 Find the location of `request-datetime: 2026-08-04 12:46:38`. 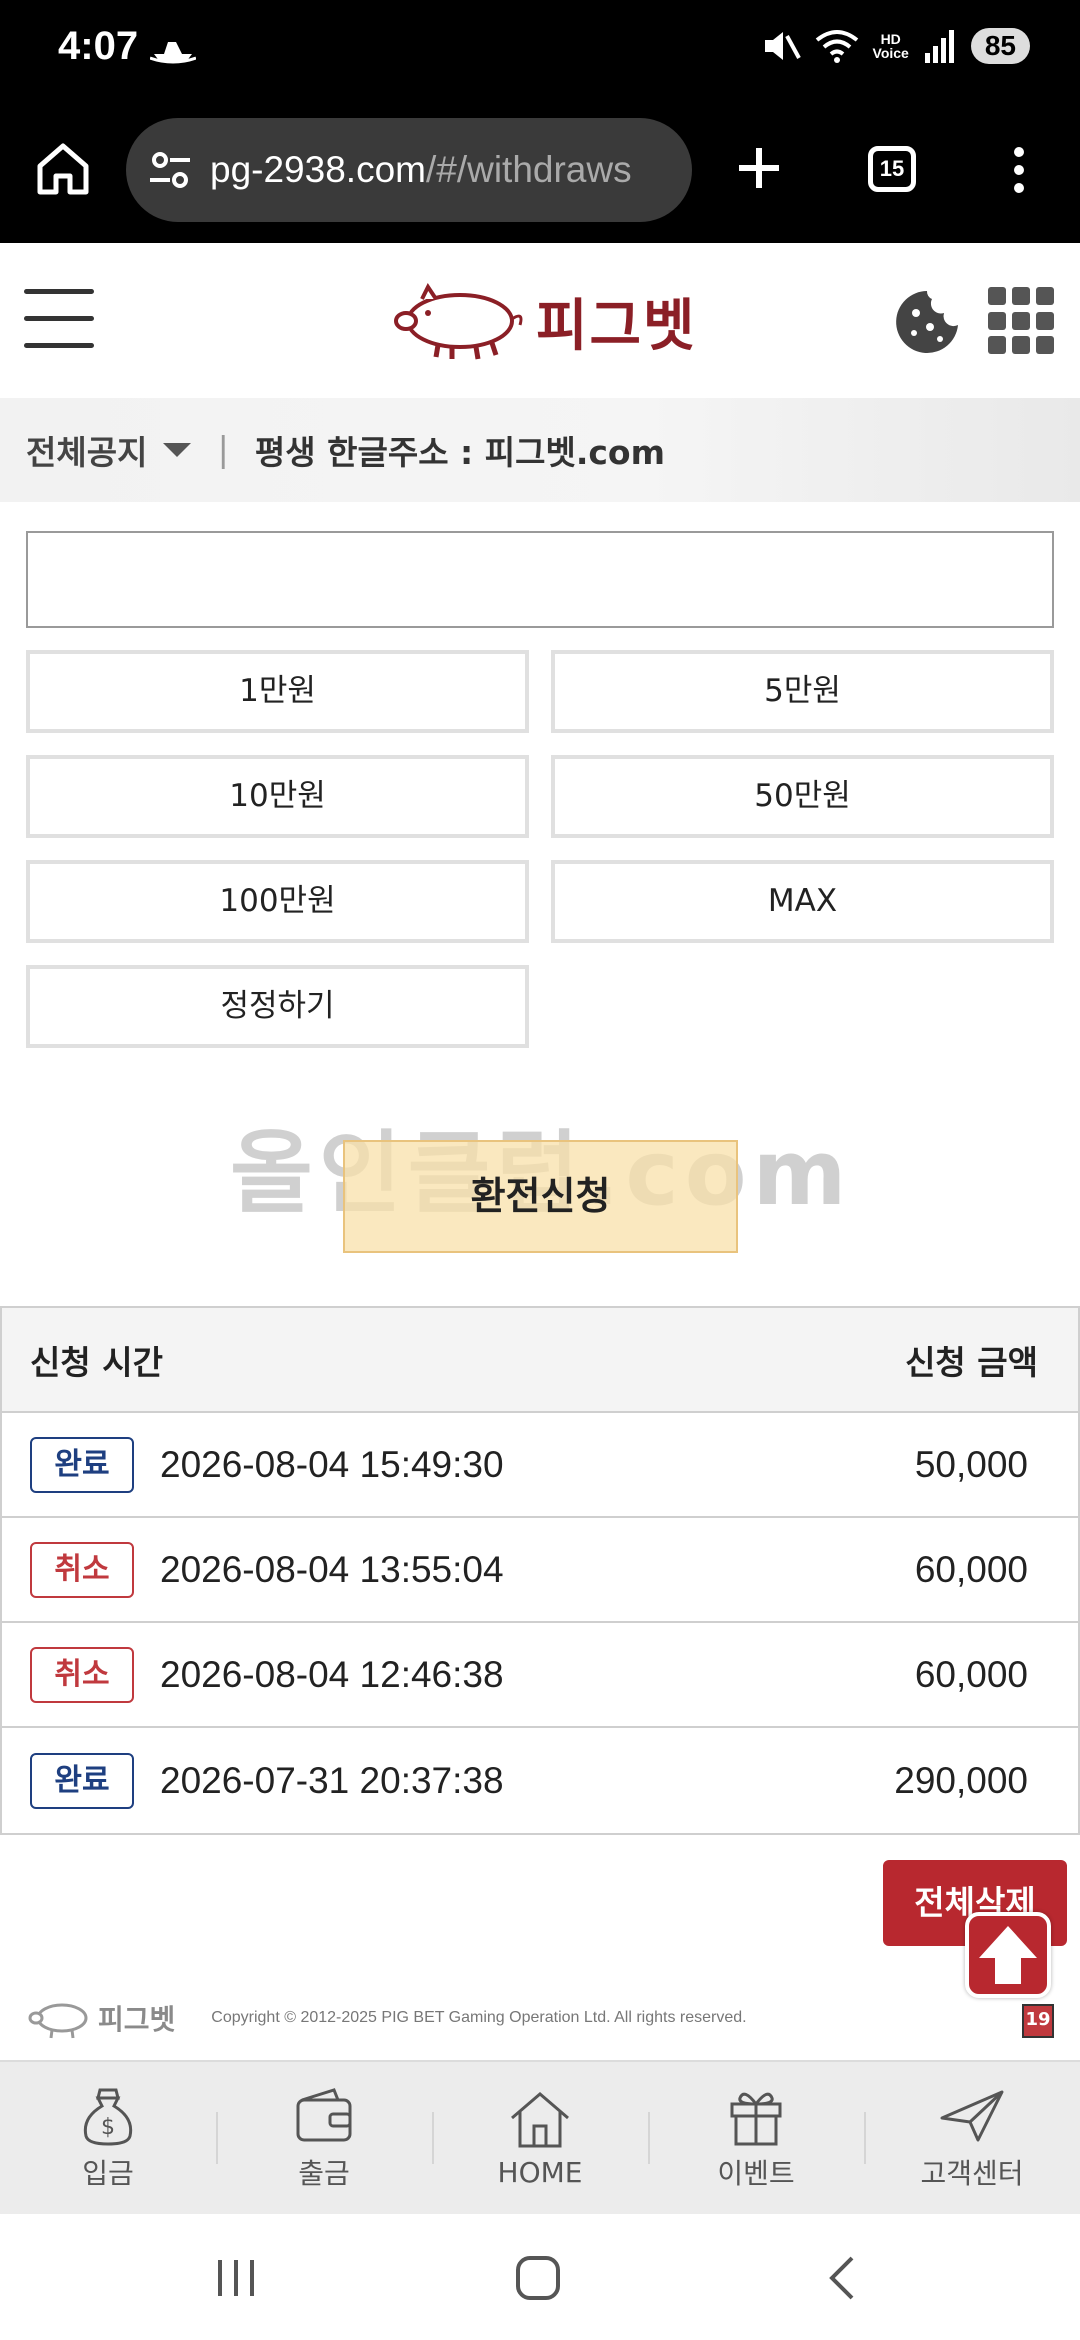

request-datetime: 2026-08-04 12:46:38 is located at coordinates (332, 1674).